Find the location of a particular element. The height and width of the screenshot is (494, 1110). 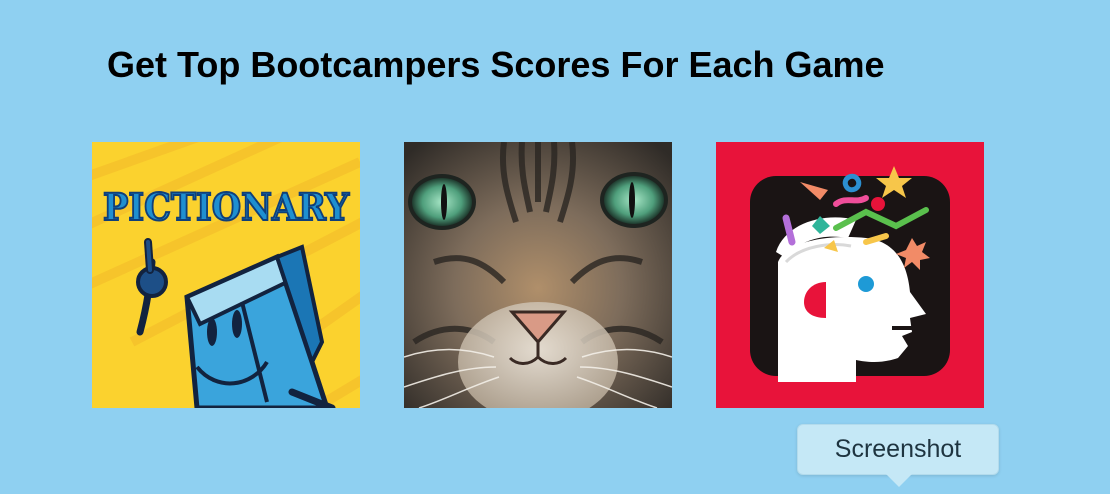

tooltip-arrow is located at coordinates (899, 480).